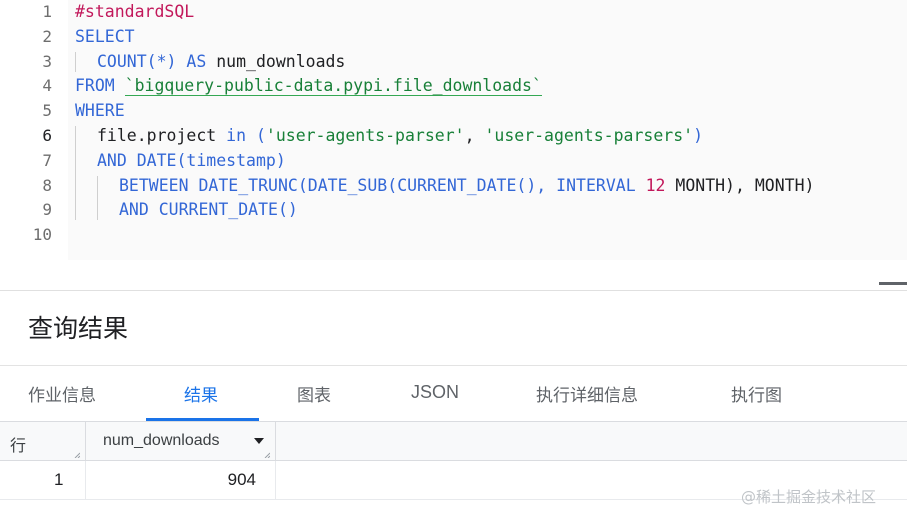 The width and height of the screenshot is (907, 512). I want to click on identifier-token: file.project, so click(162, 135).